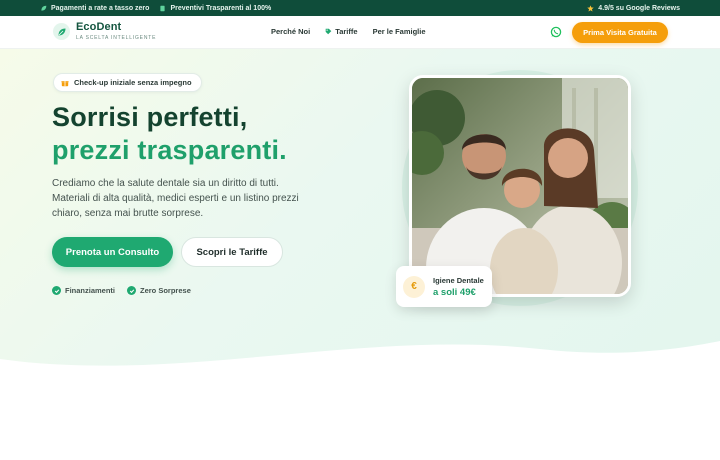 The width and height of the screenshot is (720, 460). I want to click on price-card-price: a soli 49€, so click(454, 292).